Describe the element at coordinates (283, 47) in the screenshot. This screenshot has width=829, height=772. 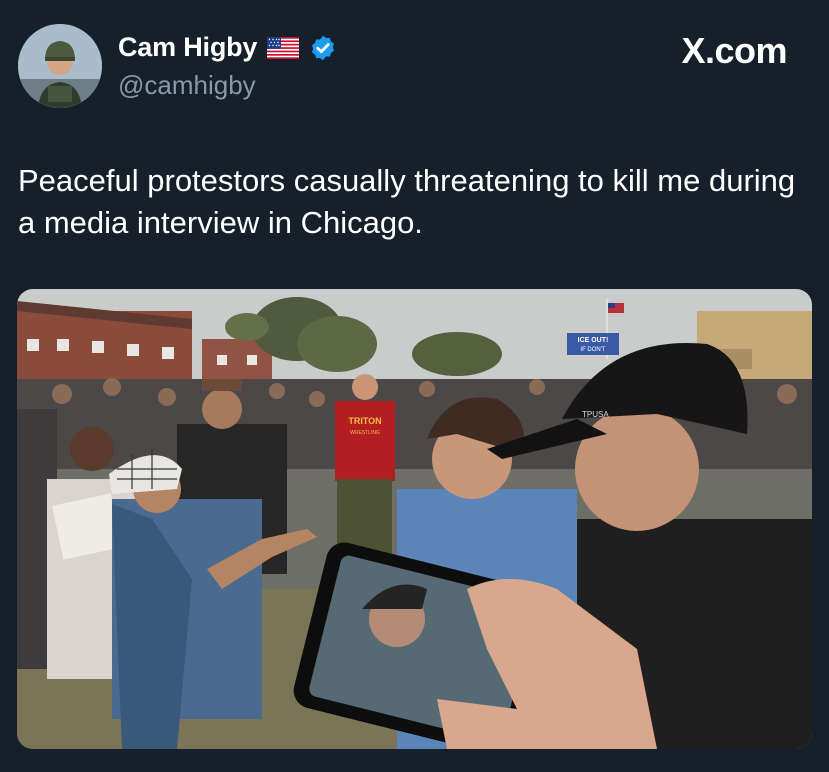
I see `us-flag-icon` at that location.